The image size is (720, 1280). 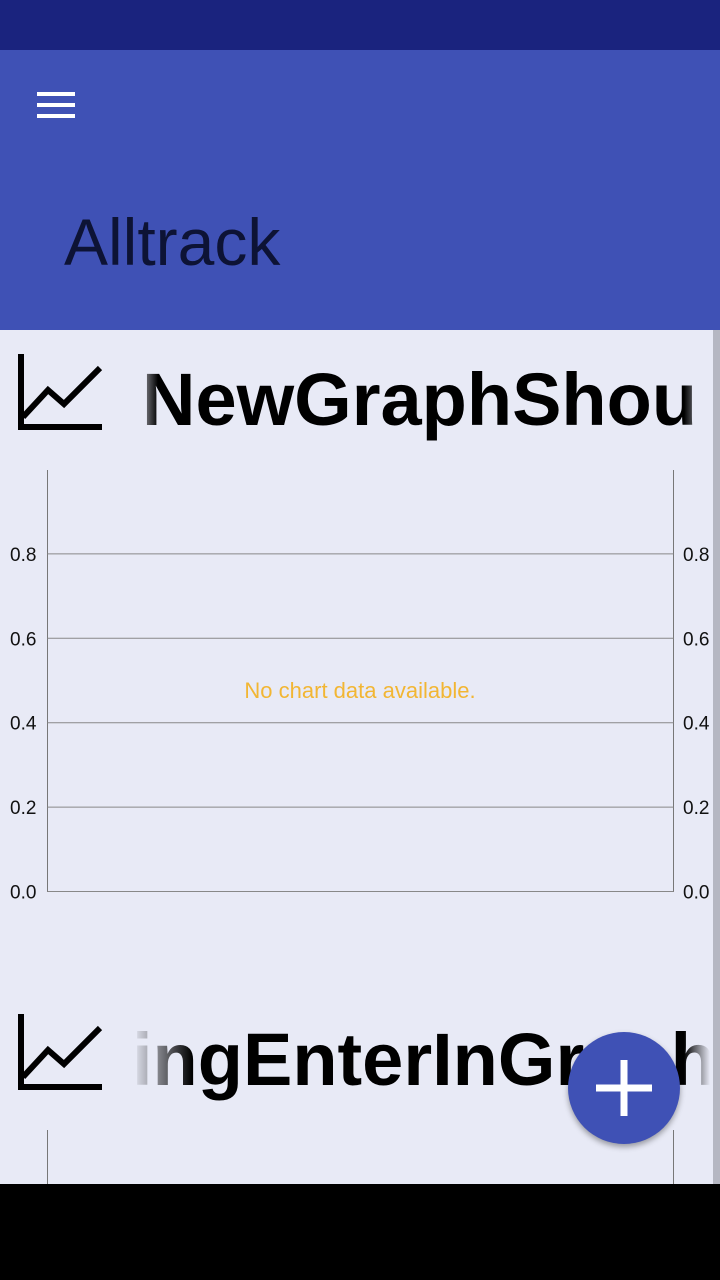 What do you see at coordinates (696, 555) in the screenshot?
I see `y-tick-label-right: 0.8` at bounding box center [696, 555].